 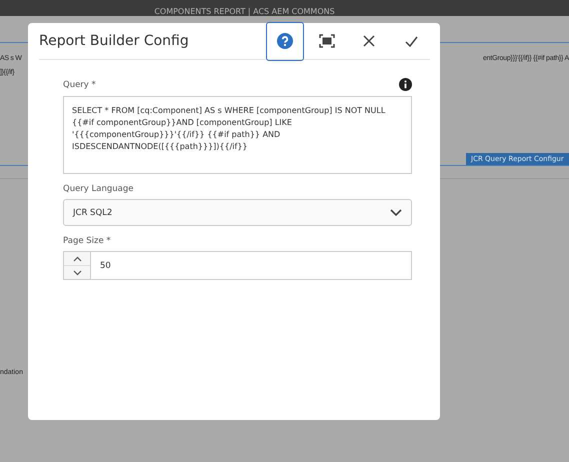 What do you see at coordinates (369, 41) in the screenshot?
I see `close-icon` at bounding box center [369, 41].